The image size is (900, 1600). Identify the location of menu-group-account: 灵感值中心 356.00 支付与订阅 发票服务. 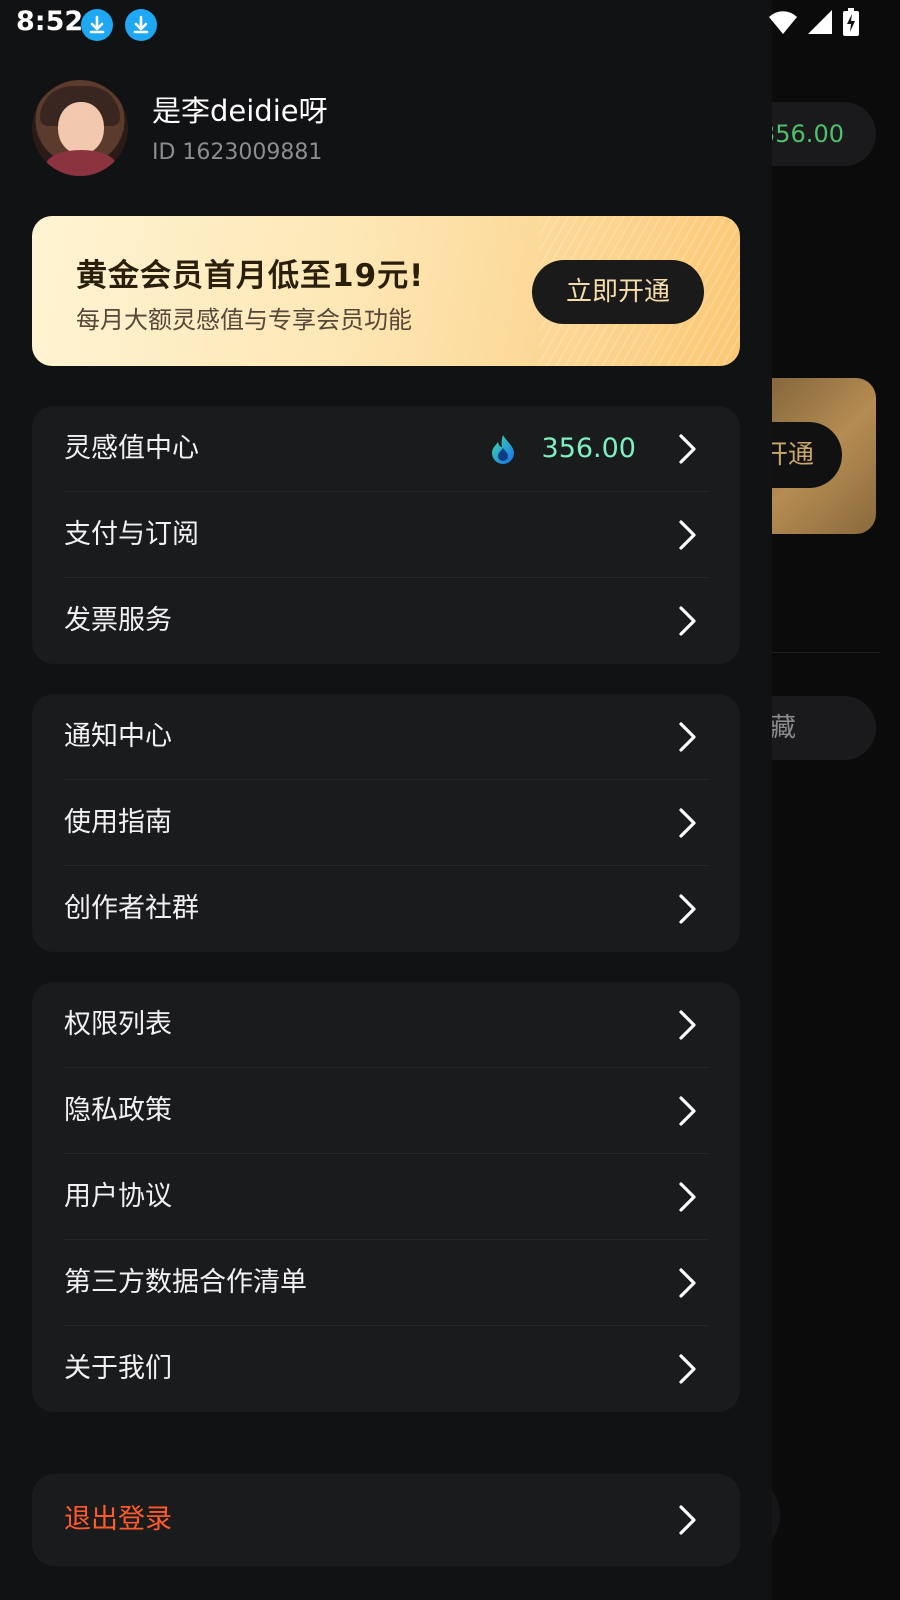
(386, 535).